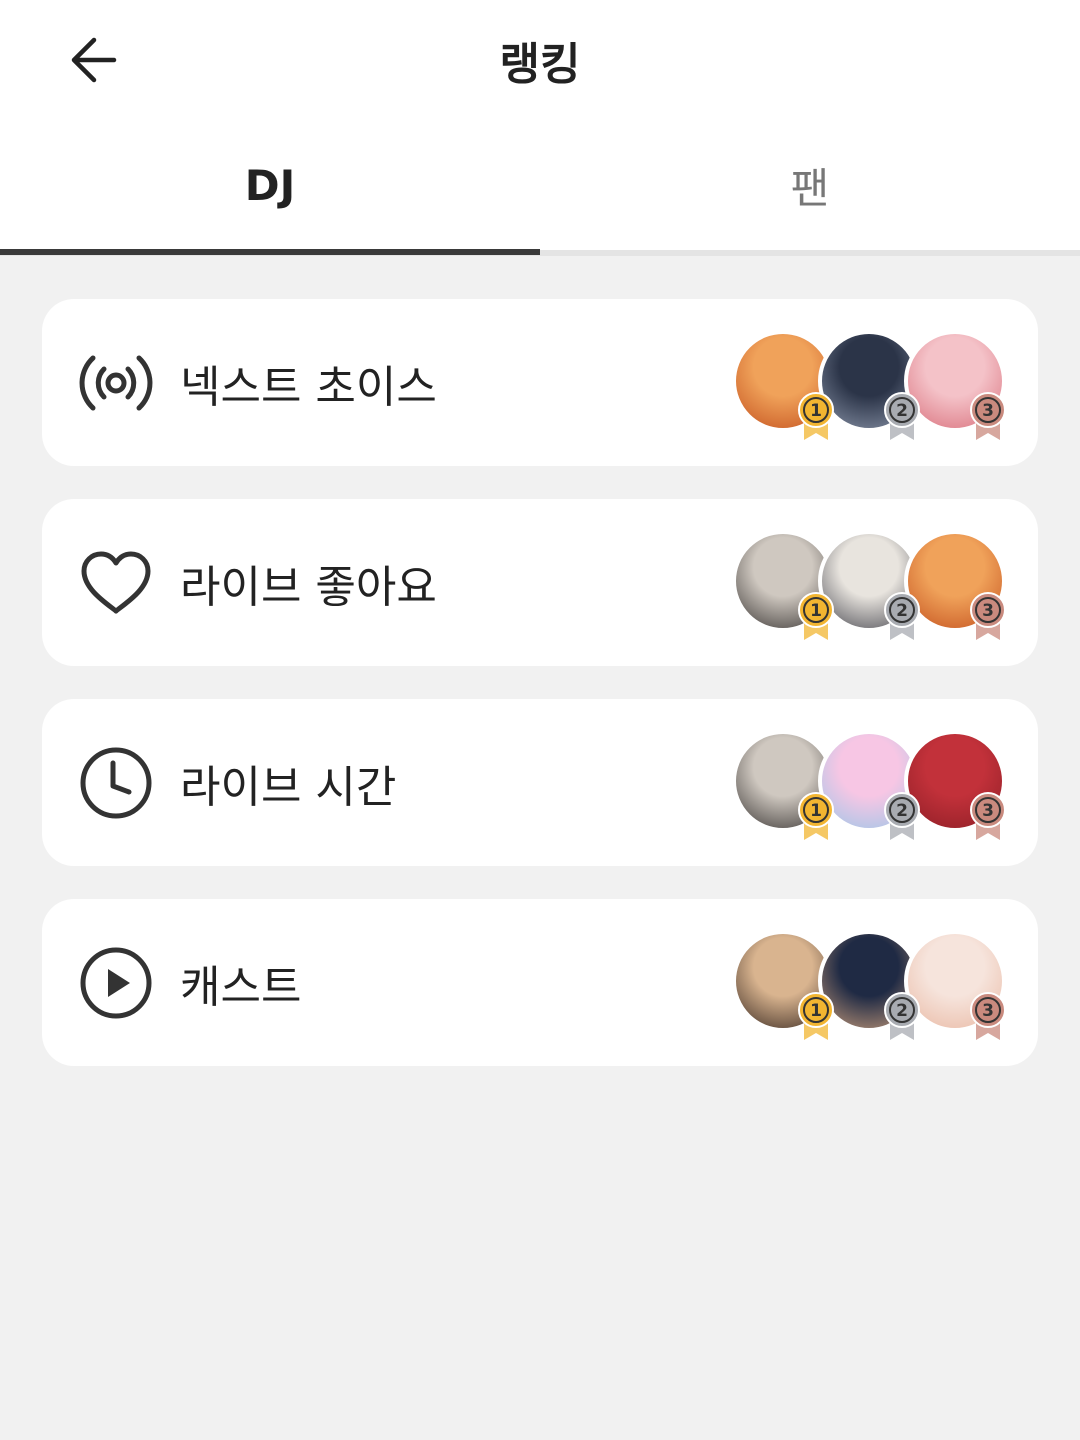 This screenshot has width=1080, height=1440. I want to click on ranking-card-next-choice: 넥스트 초이스 1 2 3, so click(540, 382).